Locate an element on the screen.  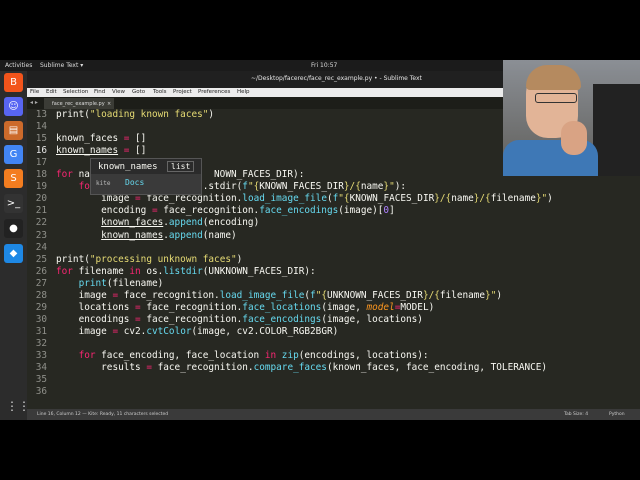
line-number: 26 is located at coordinates (41, 271).